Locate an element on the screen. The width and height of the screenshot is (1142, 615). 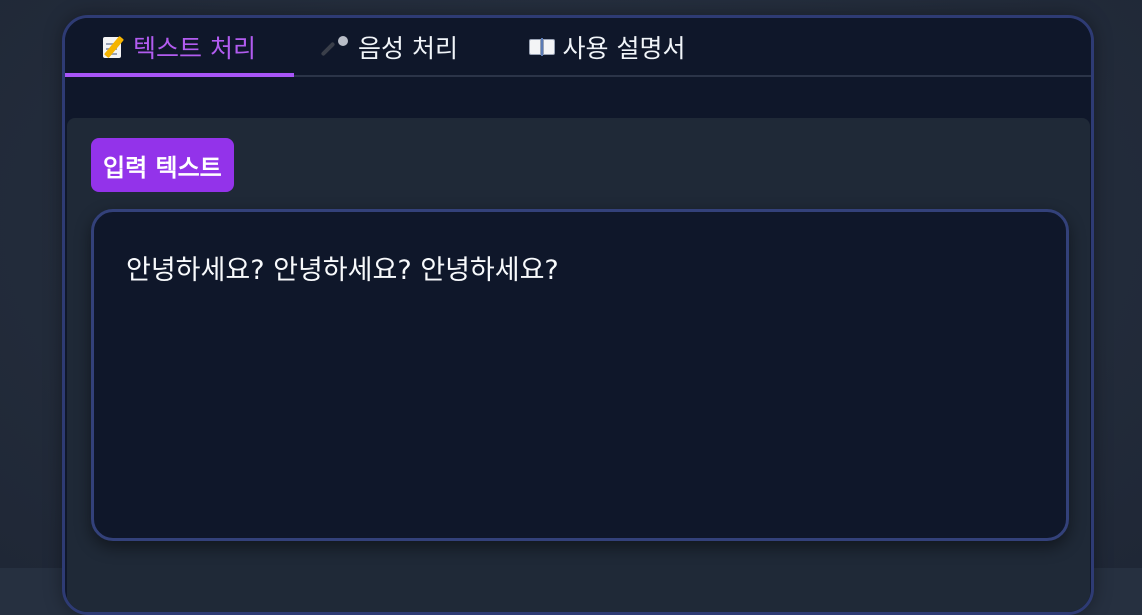
open-book-icon is located at coordinates (541, 47).